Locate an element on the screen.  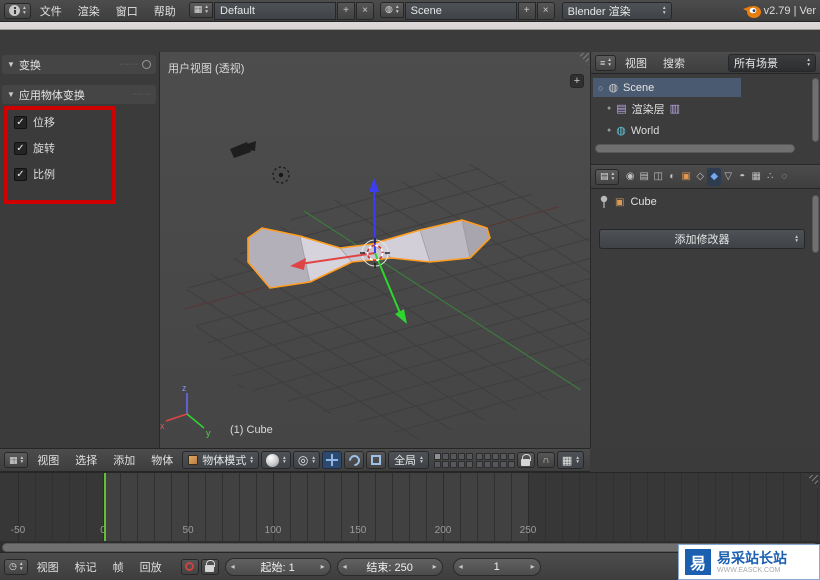
timeline: -50 0 50 100 150 200 250 is located at coordinates (410, 512).